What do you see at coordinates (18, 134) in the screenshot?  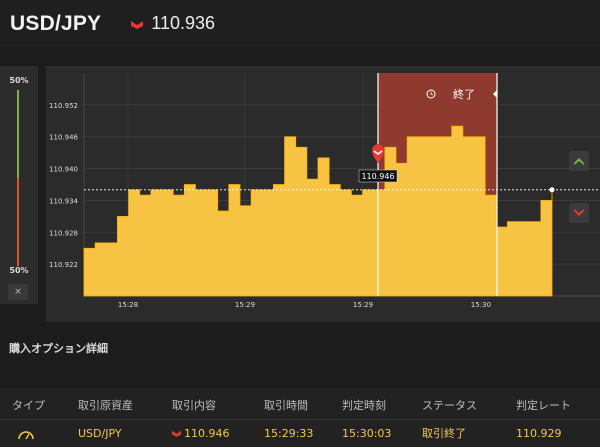 I see `up-ratio-bar` at bounding box center [18, 134].